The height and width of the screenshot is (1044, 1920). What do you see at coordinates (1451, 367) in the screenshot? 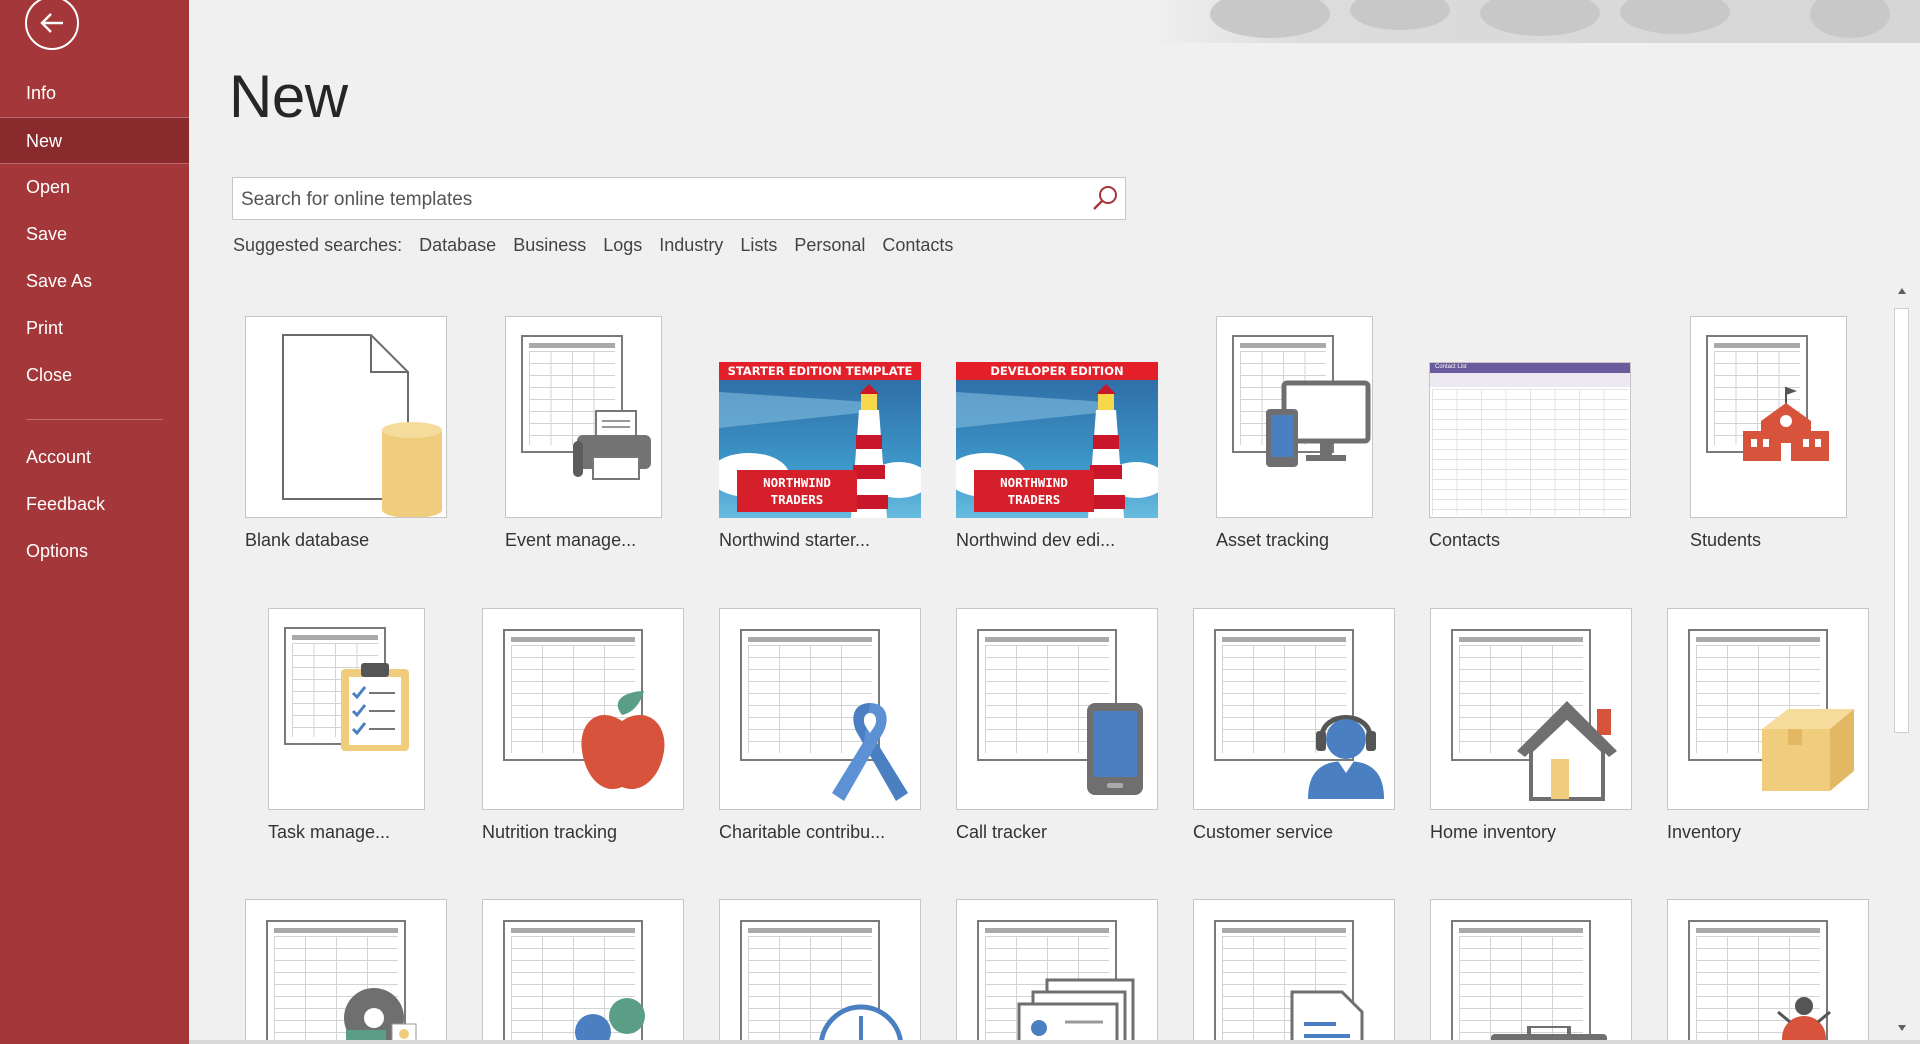
I see `contact-list-title: Contact List` at bounding box center [1451, 367].